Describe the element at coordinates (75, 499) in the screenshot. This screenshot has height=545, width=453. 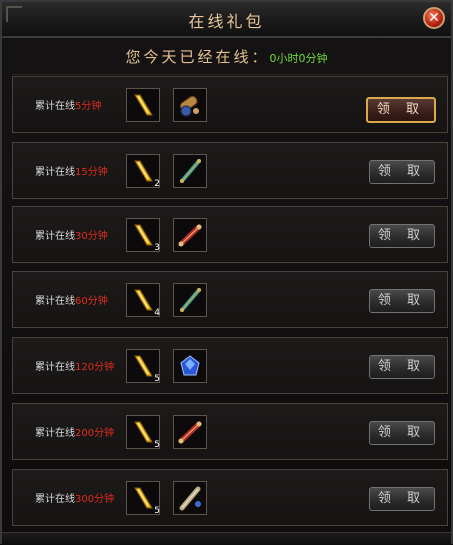
I see `reward-label: 累计在线300分钟` at that location.